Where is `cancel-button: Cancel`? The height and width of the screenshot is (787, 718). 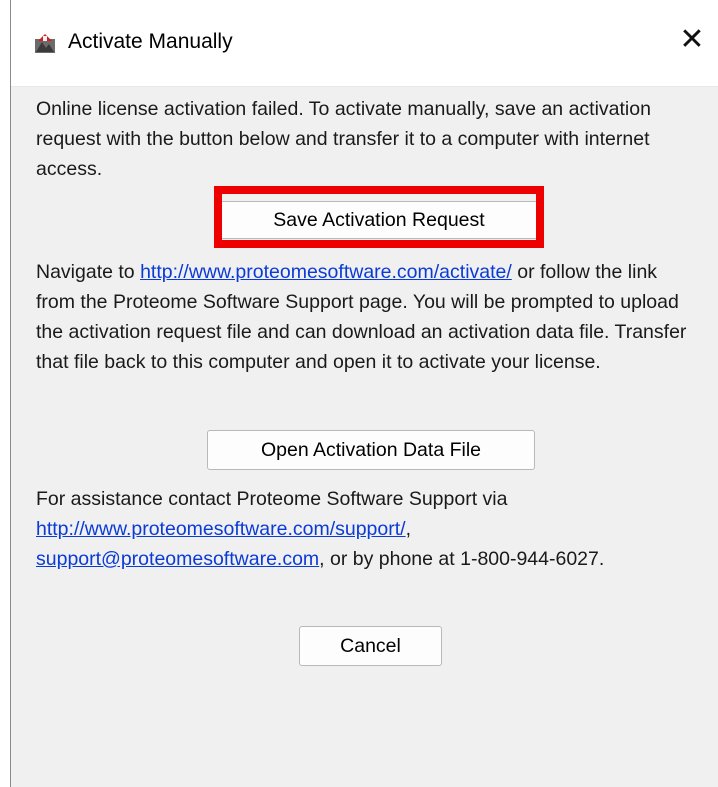
cancel-button: Cancel is located at coordinates (370, 646).